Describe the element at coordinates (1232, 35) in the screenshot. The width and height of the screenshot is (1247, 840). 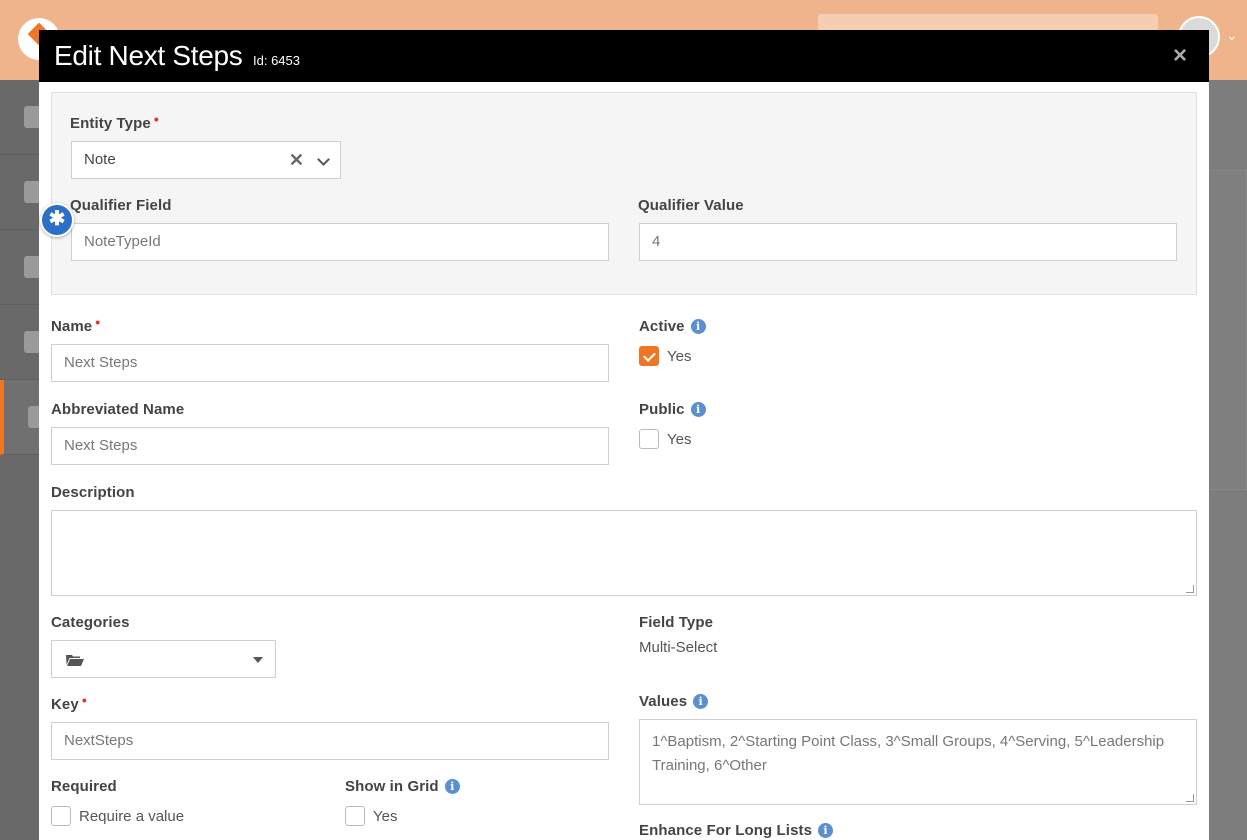
I see `chevron-down-icon: ⌄` at that location.